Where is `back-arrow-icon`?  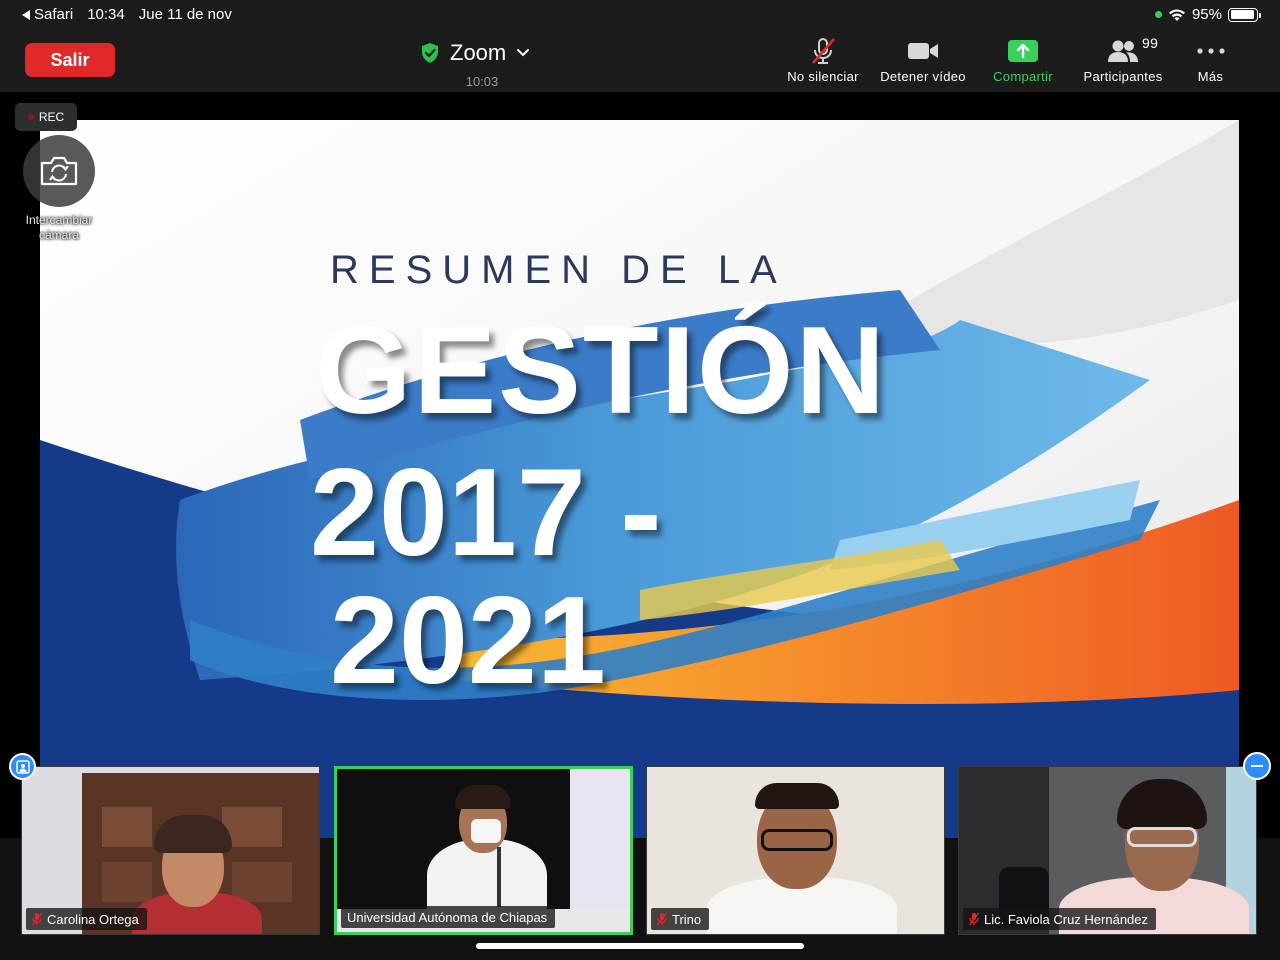
back-arrow-icon is located at coordinates (26, 14).